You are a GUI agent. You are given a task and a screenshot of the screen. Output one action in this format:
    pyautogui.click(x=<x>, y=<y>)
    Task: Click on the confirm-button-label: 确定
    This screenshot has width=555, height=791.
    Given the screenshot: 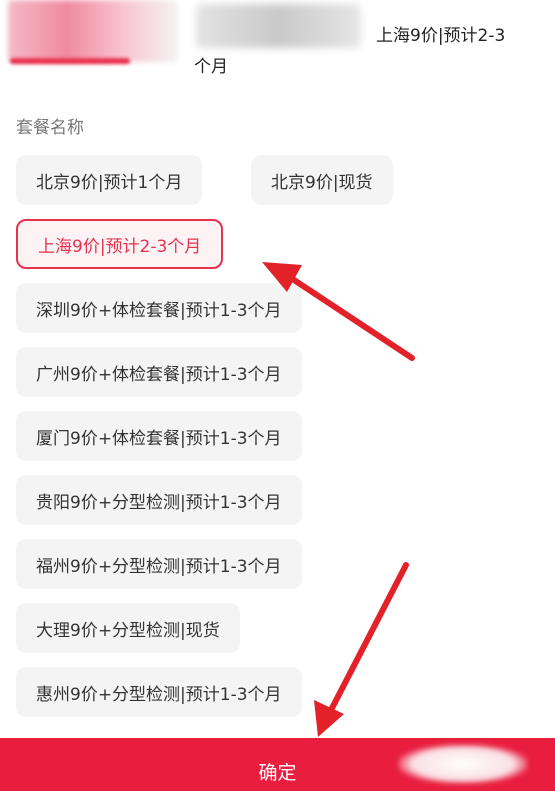 What is the action you would take?
    pyautogui.click(x=277, y=773)
    